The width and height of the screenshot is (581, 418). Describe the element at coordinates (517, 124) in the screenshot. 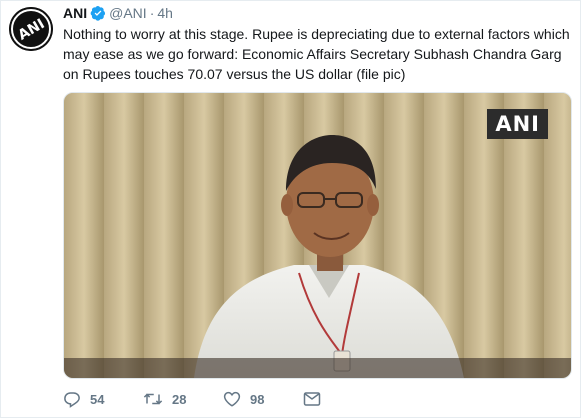

I see `ani-watermark: ANI` at that location.